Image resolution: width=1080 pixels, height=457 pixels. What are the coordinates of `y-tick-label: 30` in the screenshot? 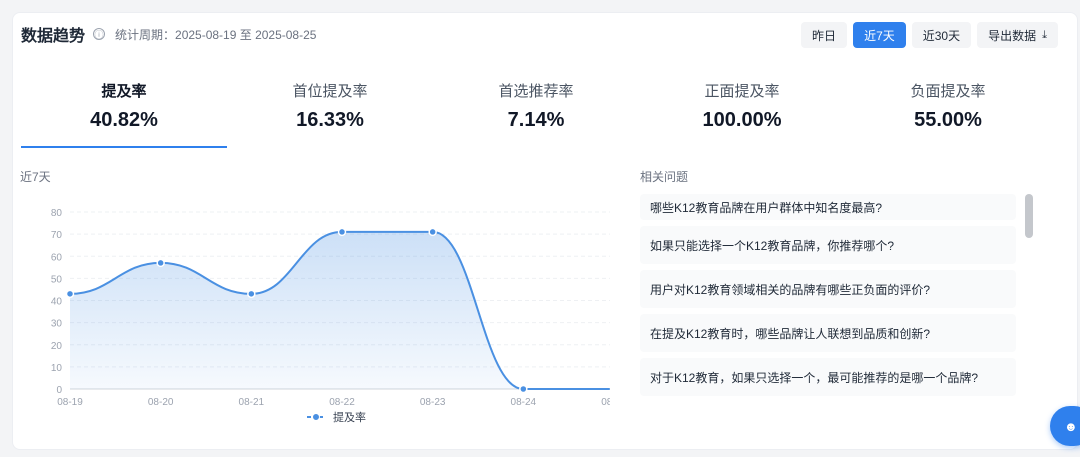 It's located at (57, 324).